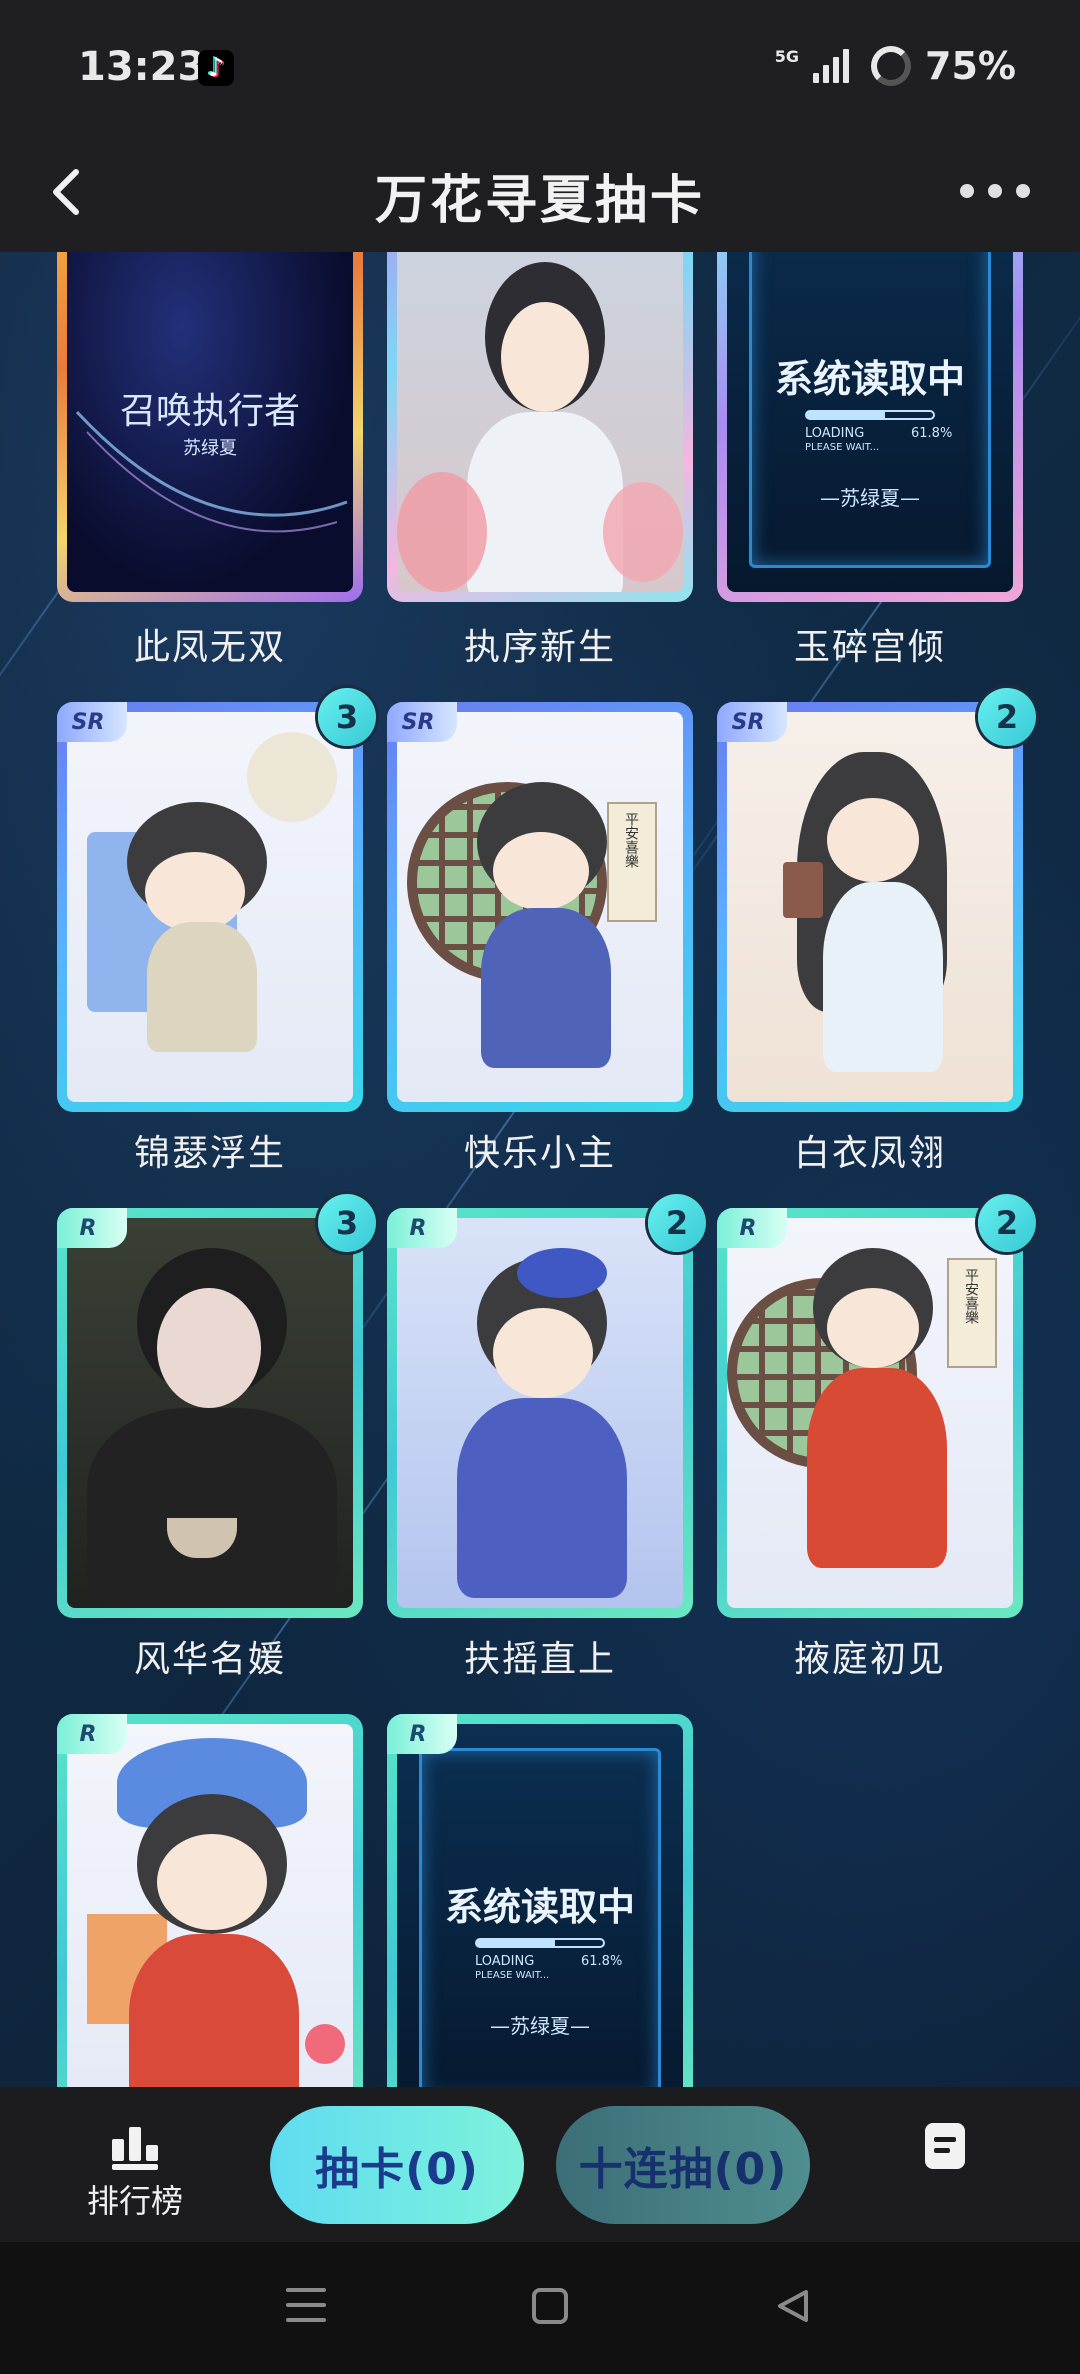  What do you see at coordinates (540, 65) in the screenshot?
I see `status-bar: 13:23 ♪ 5G 75%` at bounding box center [540, 65].